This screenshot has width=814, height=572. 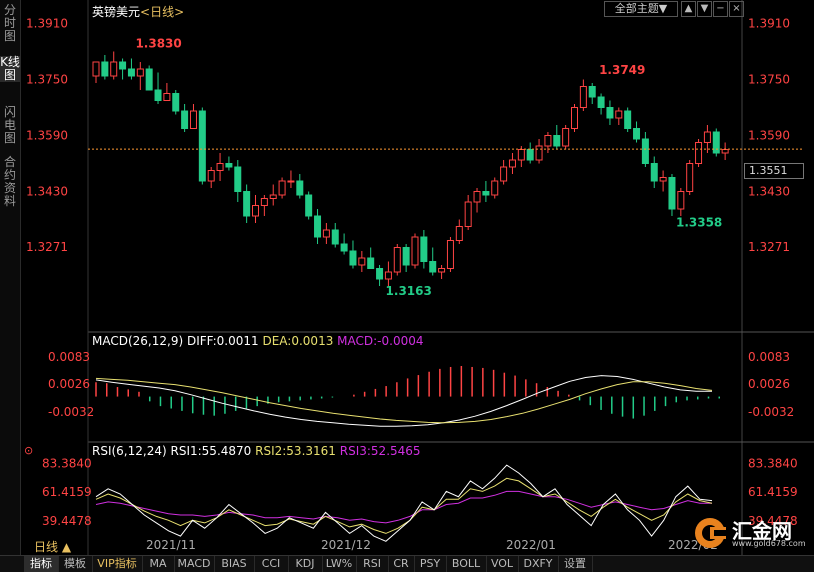 I want to click on indicator-tab: DXFY, so click(x=538, y=564).